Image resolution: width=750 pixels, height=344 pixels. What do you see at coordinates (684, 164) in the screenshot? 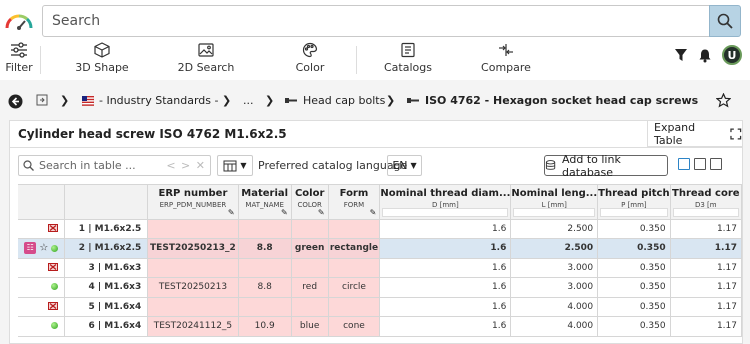
I see `grid-view-icon` at bounding box center [684, 164].